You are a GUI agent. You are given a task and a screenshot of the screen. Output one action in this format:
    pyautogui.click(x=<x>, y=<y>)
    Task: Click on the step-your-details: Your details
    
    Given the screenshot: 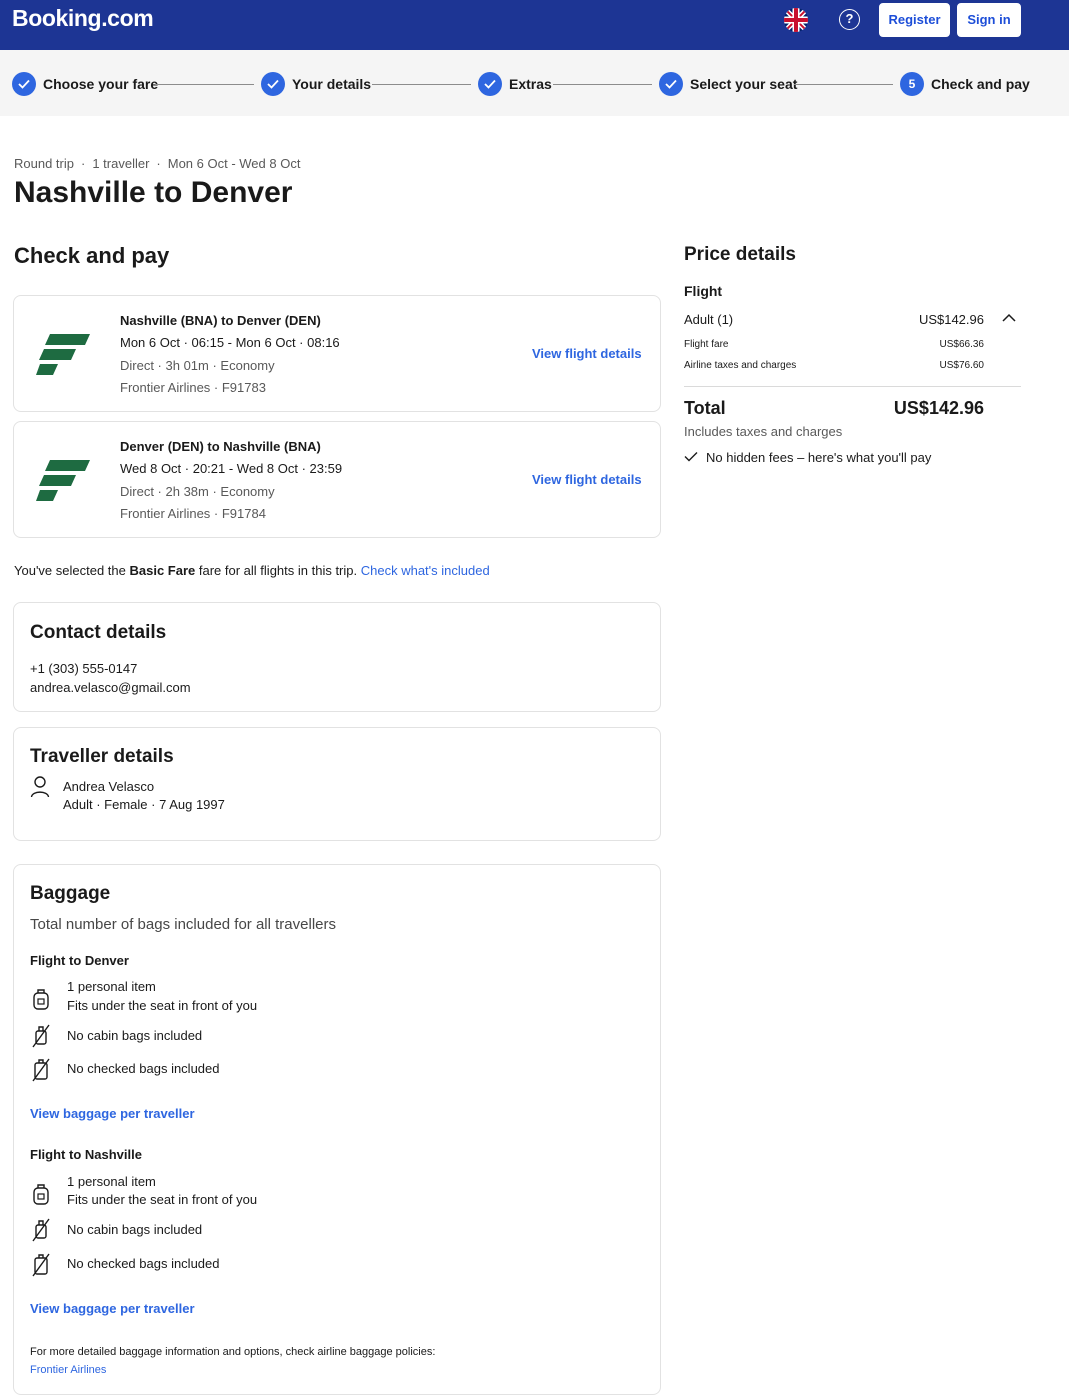 What is the action you would take?
    pyautogui.click(x=316, y=84)
    